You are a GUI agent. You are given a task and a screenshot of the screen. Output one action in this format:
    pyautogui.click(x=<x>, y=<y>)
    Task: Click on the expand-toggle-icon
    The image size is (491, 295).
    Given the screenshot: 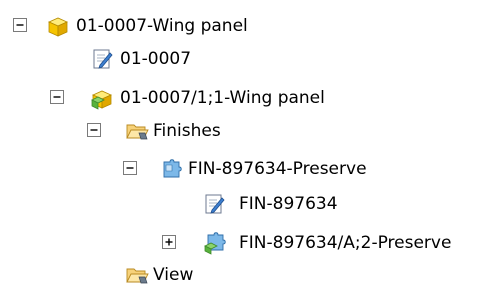 What is the action you would take?
    pyautogui.click(x=169, y=242)
    